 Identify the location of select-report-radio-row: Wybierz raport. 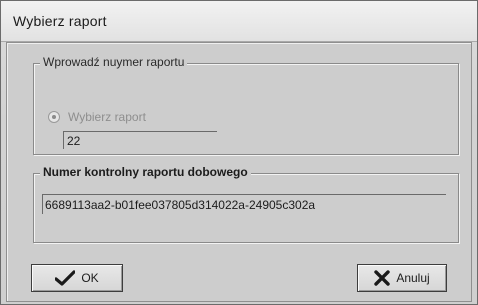
(97, 117).